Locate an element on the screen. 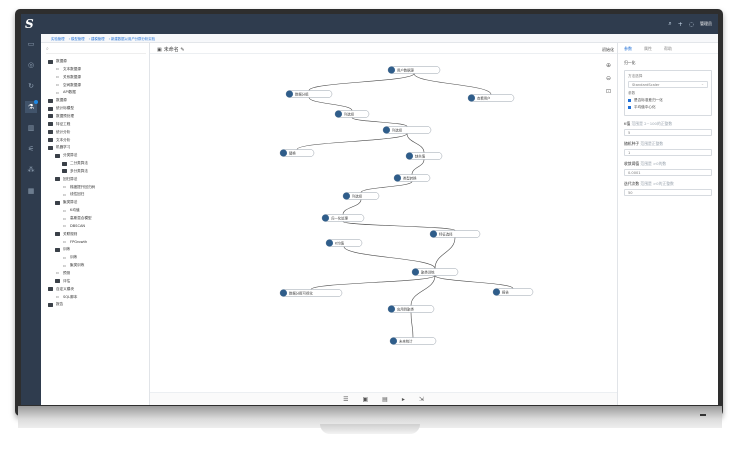 The width and height of the screenshot is (740, 453). fit-icon: ⊡ is located at coordinates (608, 94).